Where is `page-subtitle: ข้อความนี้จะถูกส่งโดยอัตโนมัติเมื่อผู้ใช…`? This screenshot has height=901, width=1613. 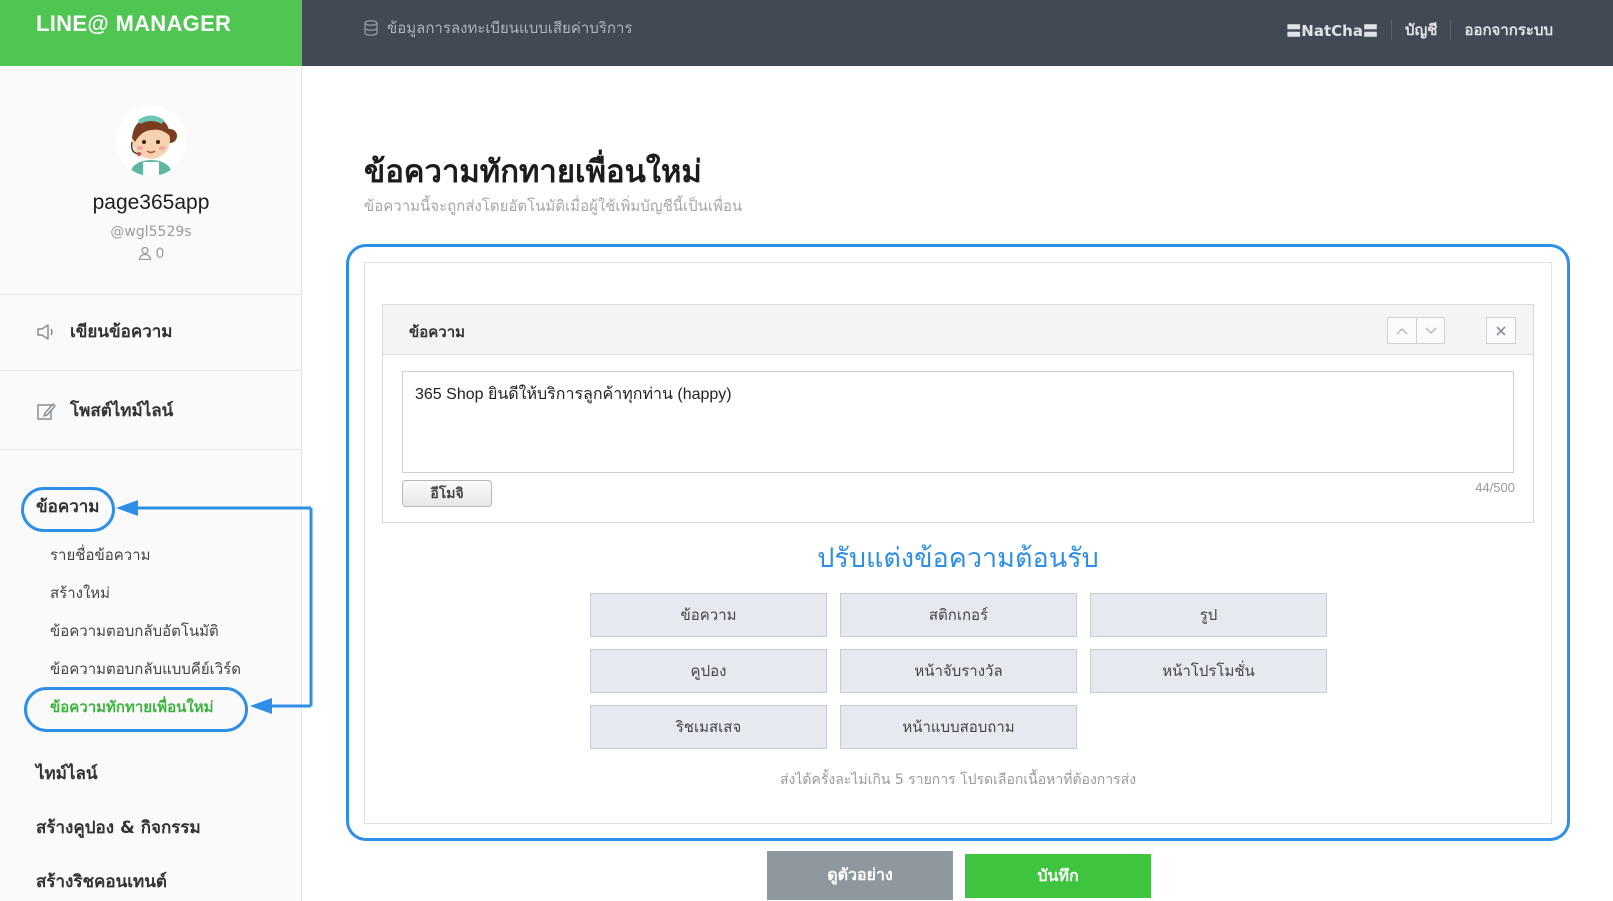
page-subtitle: ข้อความนี้จะถูกส่งโดยอัตโนมัติเมื่อผู้ใช… is located at coordinates (553, 206).